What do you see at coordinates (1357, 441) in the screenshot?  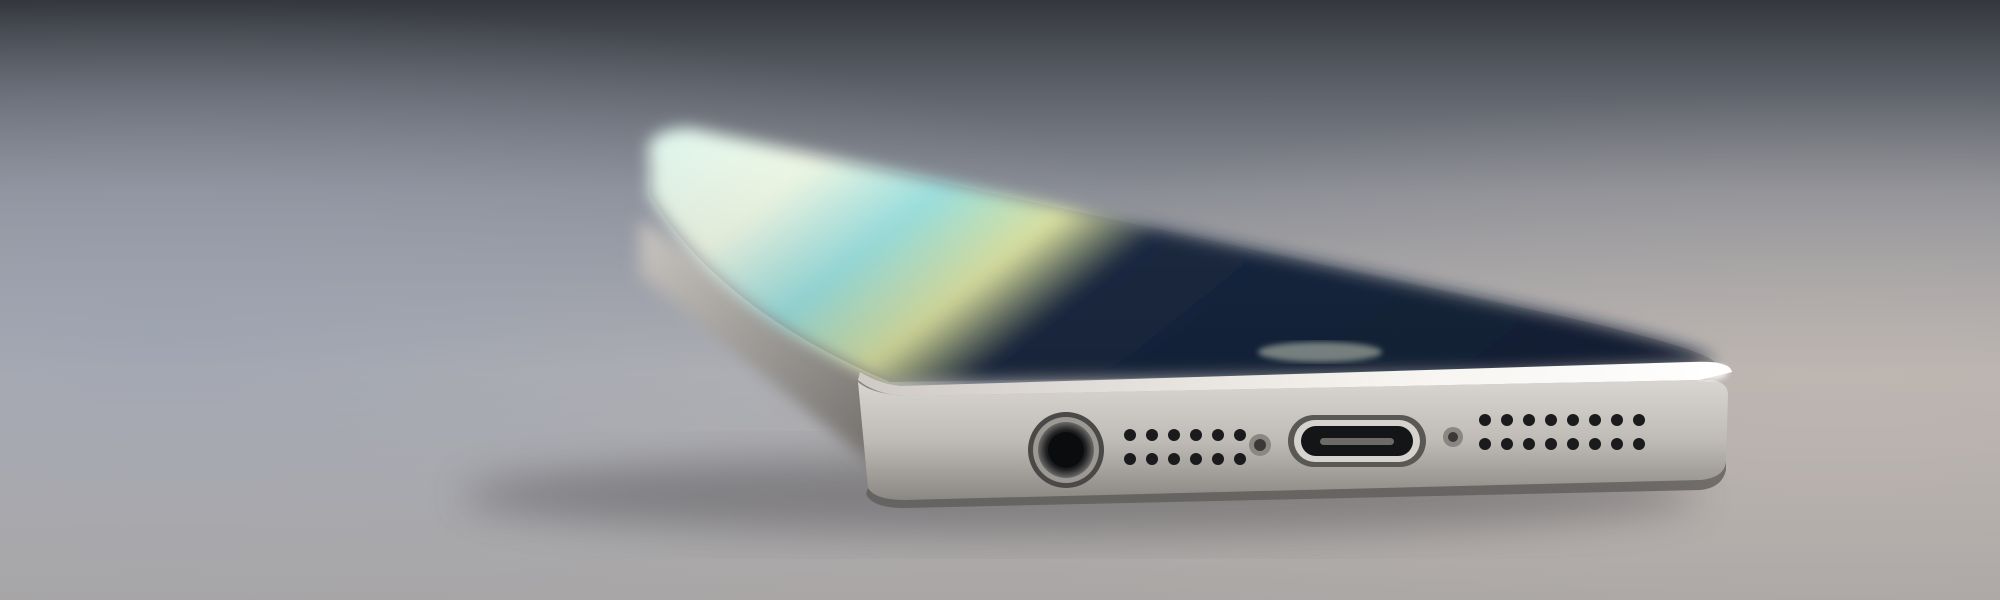 I see `lightning-port-icon` at bounding box center [1357, 441].